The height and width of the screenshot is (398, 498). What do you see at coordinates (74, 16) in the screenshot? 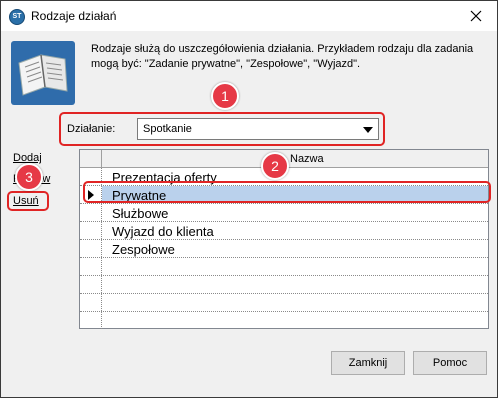
I see `window-title: Rodzaje działań` at bounding box center [74, 16].